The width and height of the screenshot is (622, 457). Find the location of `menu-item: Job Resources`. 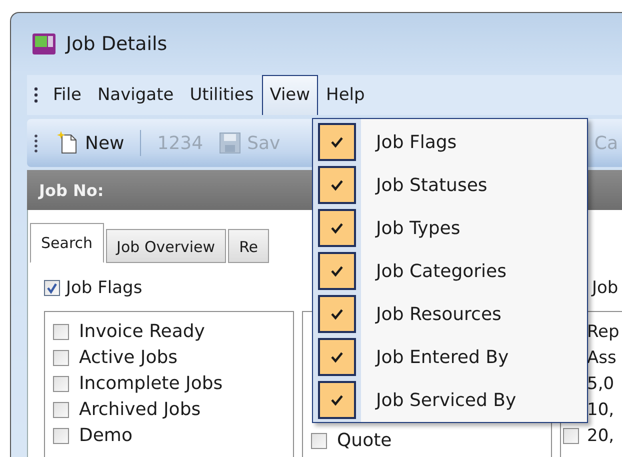

menu-item: Job Resources is located at coordinates (450, 314).